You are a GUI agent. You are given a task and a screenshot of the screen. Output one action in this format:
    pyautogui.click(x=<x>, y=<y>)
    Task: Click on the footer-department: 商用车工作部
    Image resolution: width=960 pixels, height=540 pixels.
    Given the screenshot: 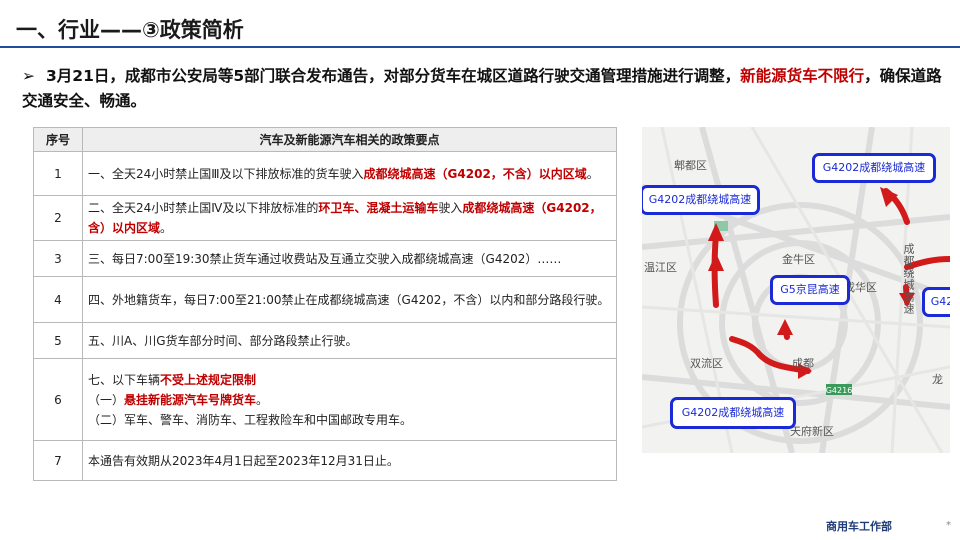 What is the action you would take?
    pyautogui.click(x=859, y=526)
    